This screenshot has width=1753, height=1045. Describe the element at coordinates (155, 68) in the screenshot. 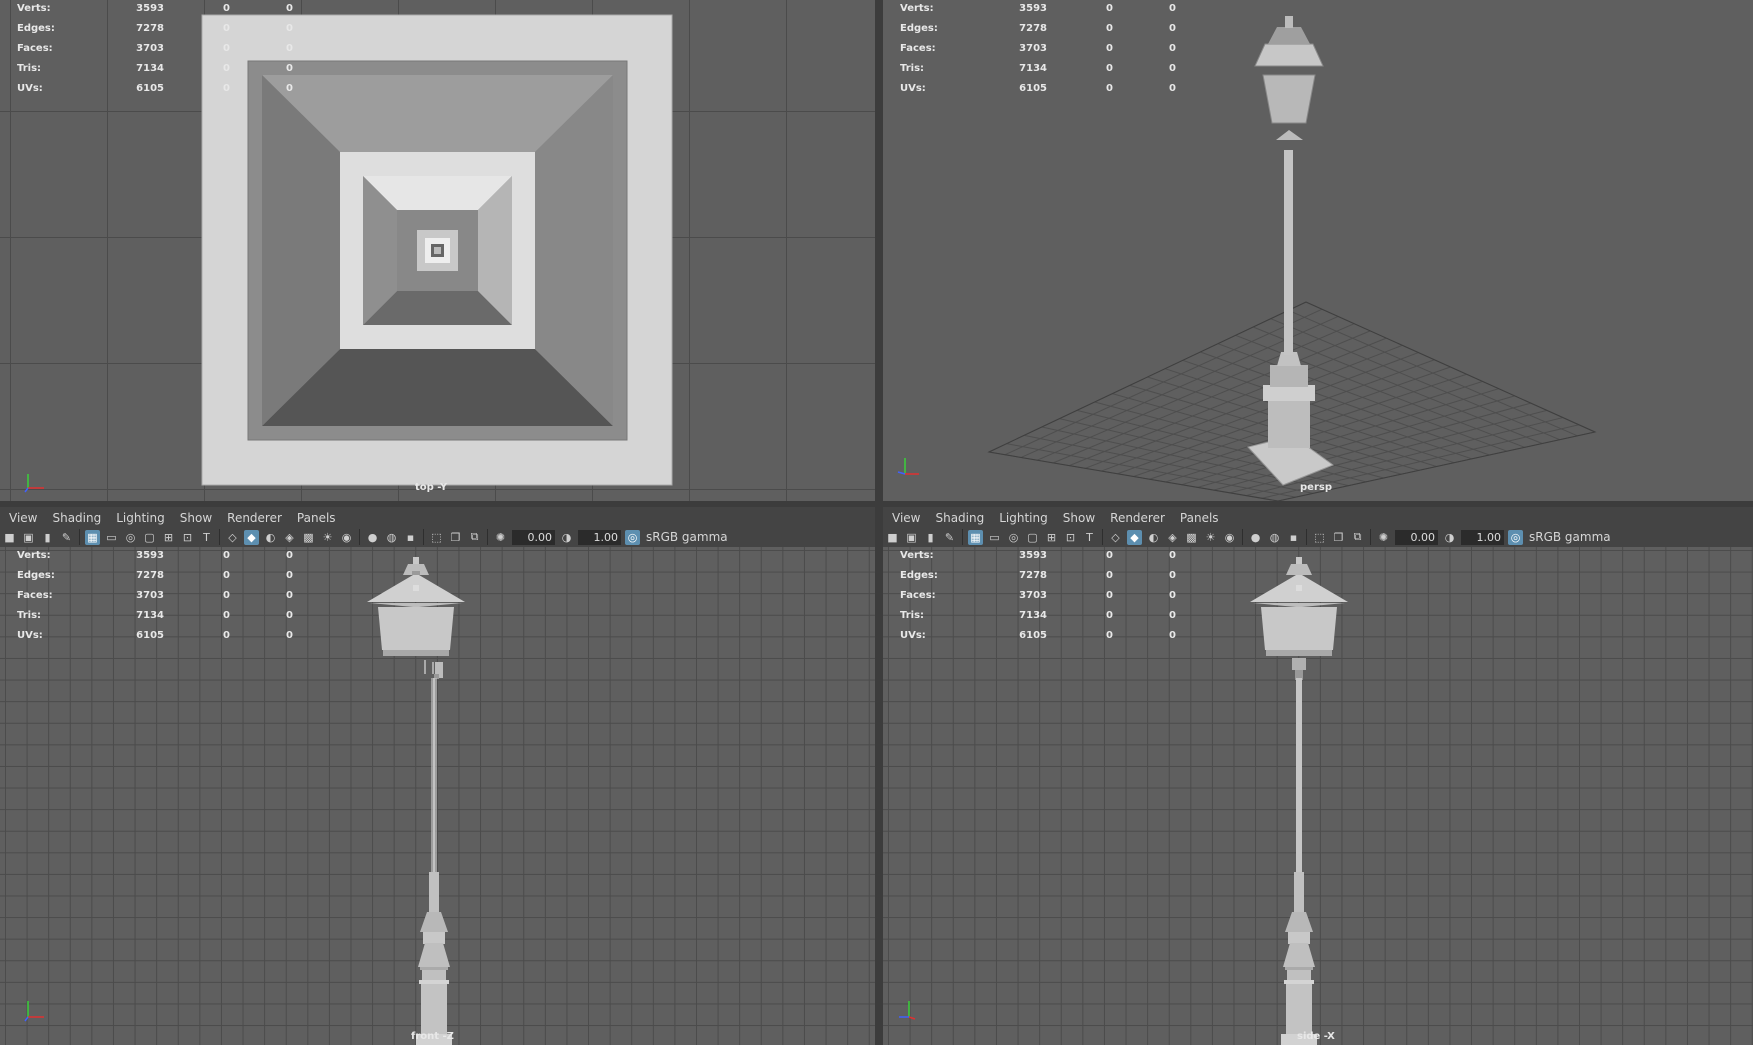

I see `stat-row-tris: Tris: 7134 0 0` at that location.